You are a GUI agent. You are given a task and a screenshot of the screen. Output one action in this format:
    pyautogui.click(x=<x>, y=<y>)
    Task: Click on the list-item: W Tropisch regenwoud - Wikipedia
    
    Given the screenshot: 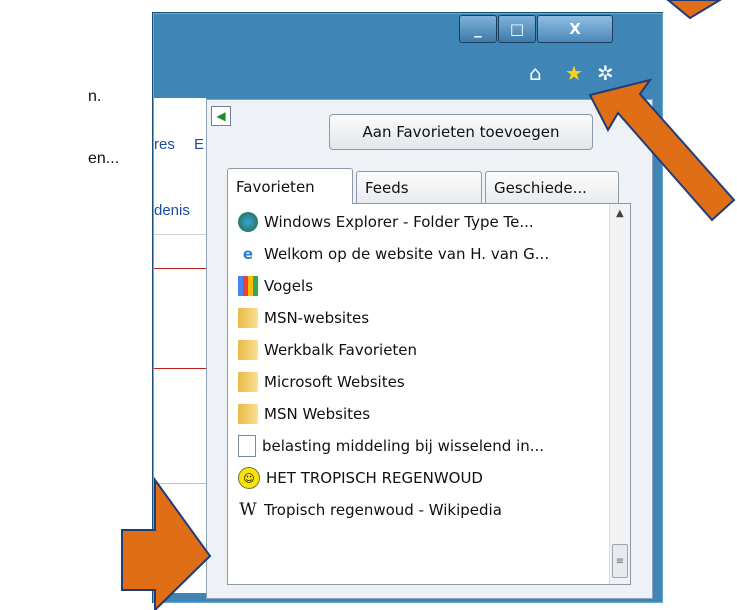 What is the action you would take?
    pyautogui.click(x=370, y=510)
    